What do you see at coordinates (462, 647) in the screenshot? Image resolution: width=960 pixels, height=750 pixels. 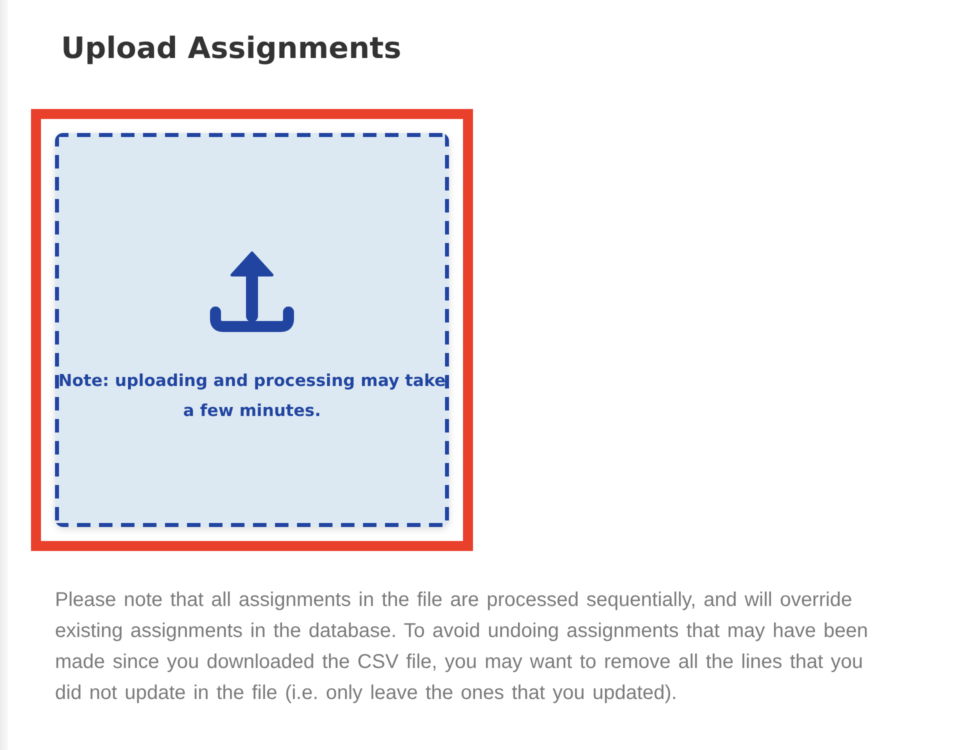 I see `info-paragraph: Please note that all assignments in the file are processed sequentially, and will override existing assignments in the database. To avoid undoing assignments that may have been made since you downloaded the CSV file, you may want to remove all the lines that you did not update in the file (i.e. only leave the ones that you updated).` at bounding box center [462, 647].